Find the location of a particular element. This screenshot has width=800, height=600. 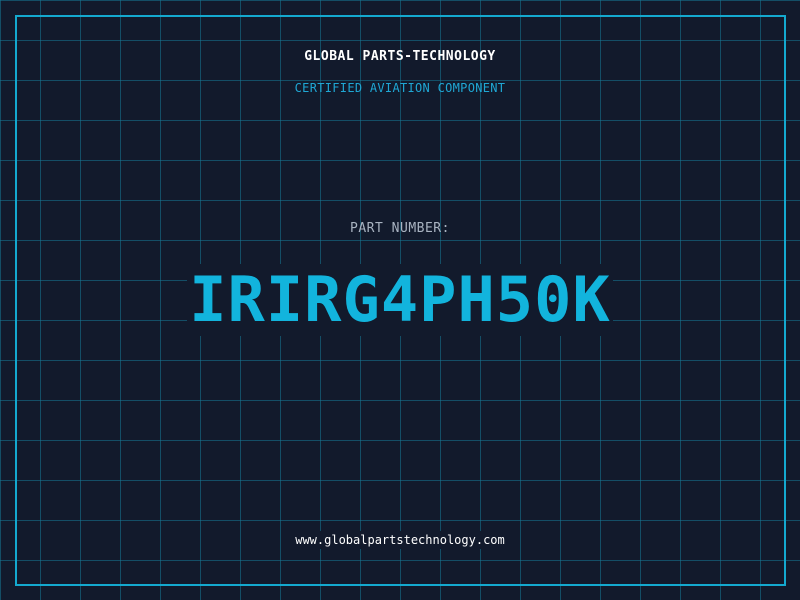

certification-subtitle: CERTIFIED AVIATION COMPONENT is located at coordinates (400, 88).